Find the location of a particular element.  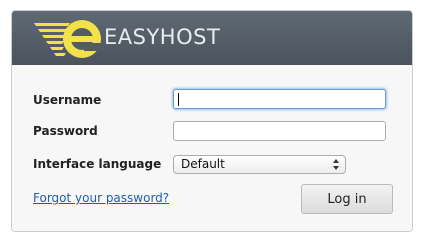

login-button: Log in is located at coordinates (347, 199).